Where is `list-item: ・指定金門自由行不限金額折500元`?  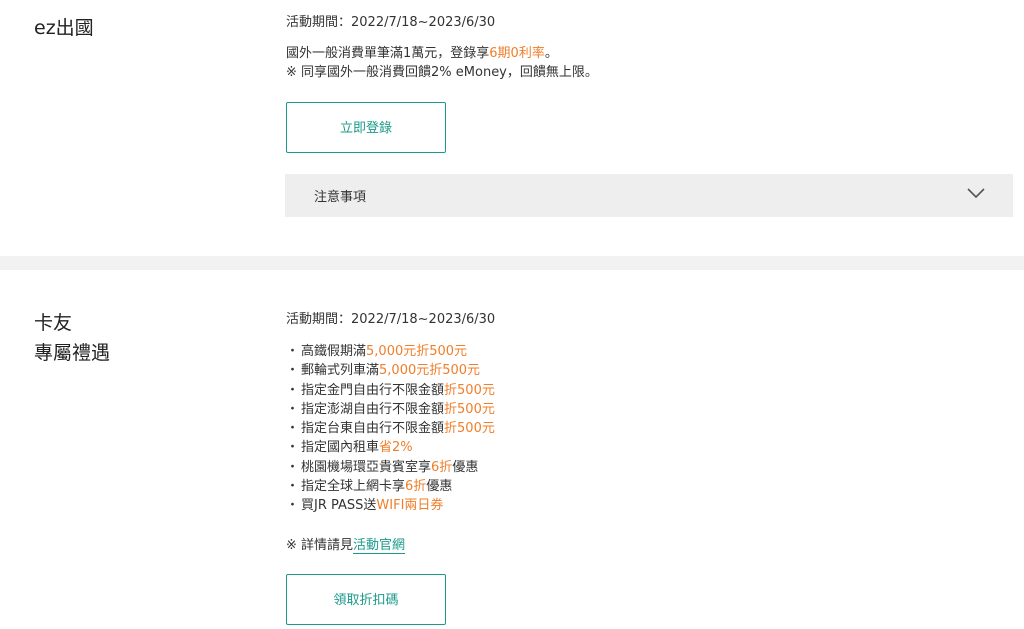
list-item: ・指定金門自由行不限金額折500元 is located at coordinates (390, 390).